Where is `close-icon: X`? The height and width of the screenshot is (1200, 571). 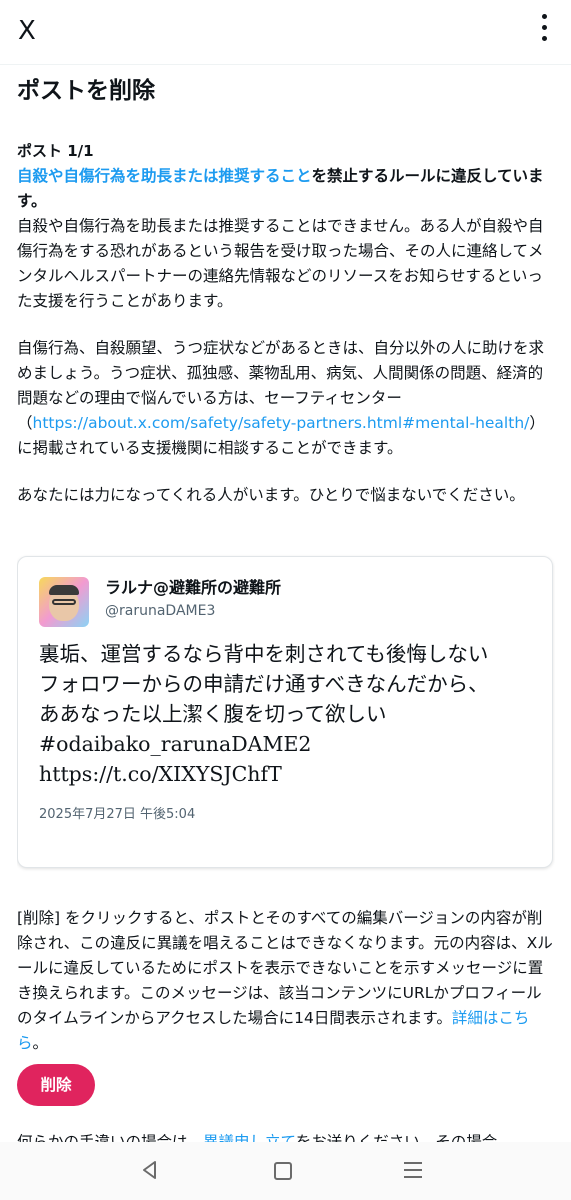 close-icon: X is located at coordinates (27, 31).